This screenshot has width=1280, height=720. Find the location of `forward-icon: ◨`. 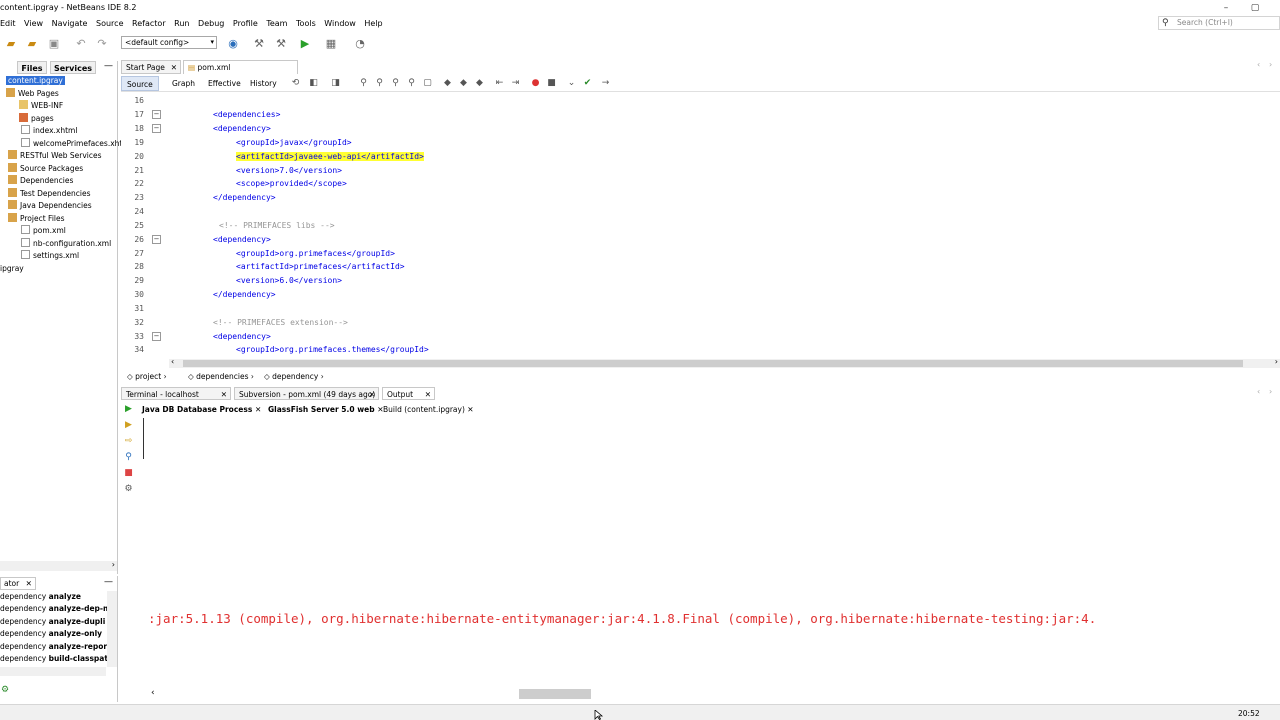

forward-icon: ◨ is located at coordinates (335, 83).